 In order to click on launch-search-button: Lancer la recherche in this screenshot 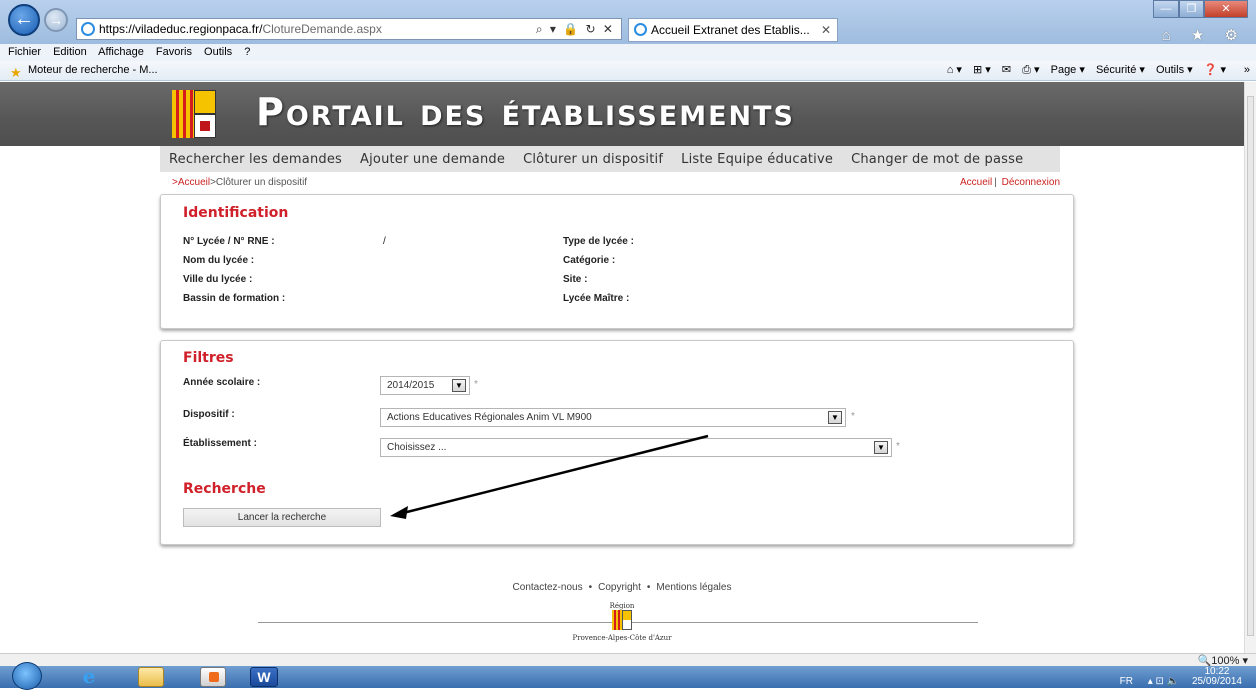, I will do `click(282, 517)`.